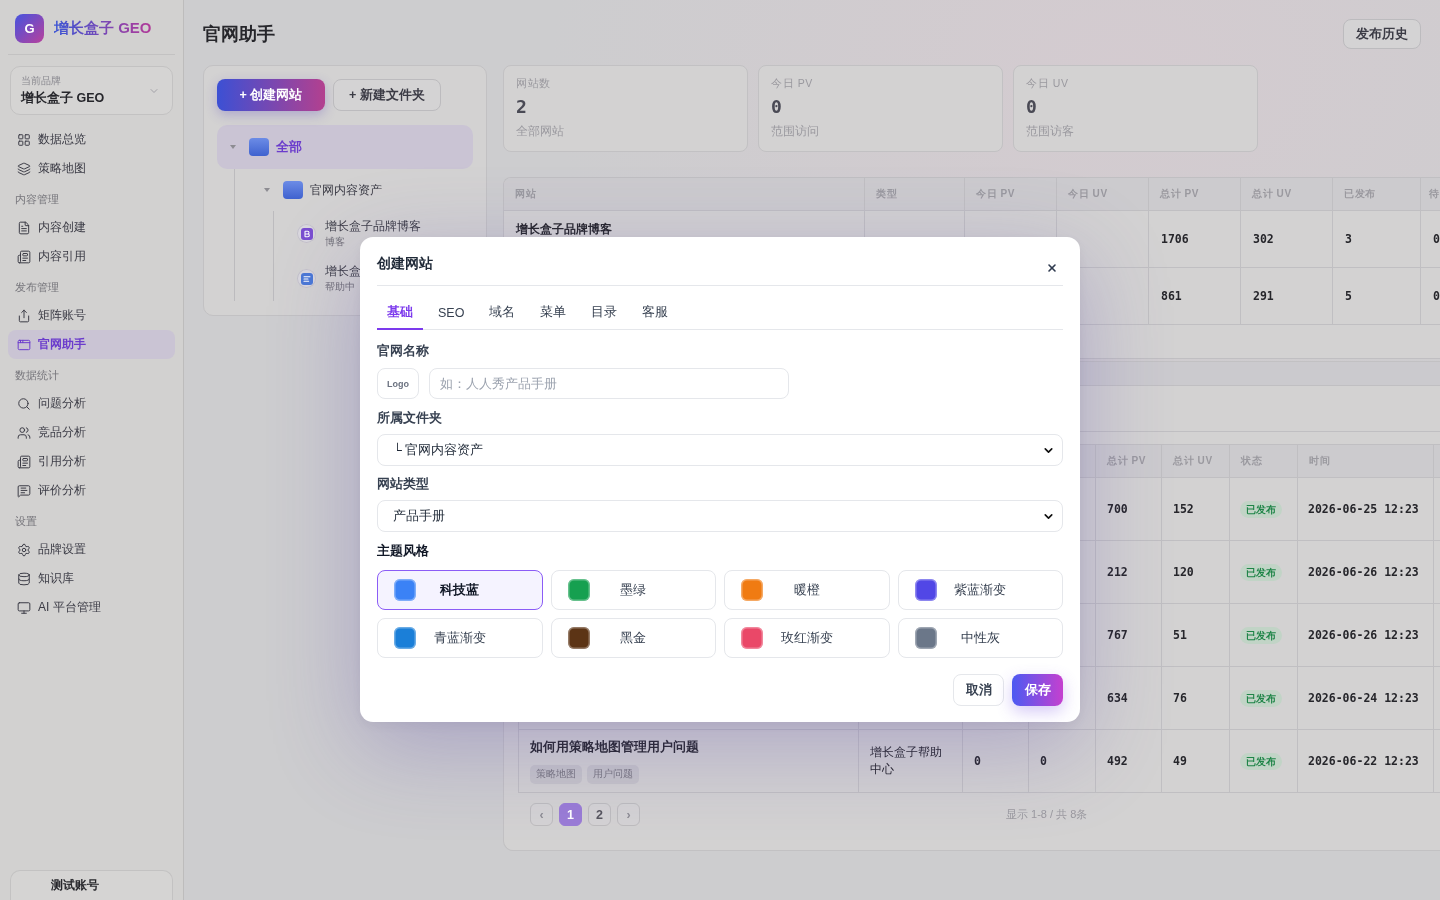 The image size is (1440, 900). Describe the element at coordinates (37, 375) in the screenshot. I see `nav-section-title: 数据统计` at that location.